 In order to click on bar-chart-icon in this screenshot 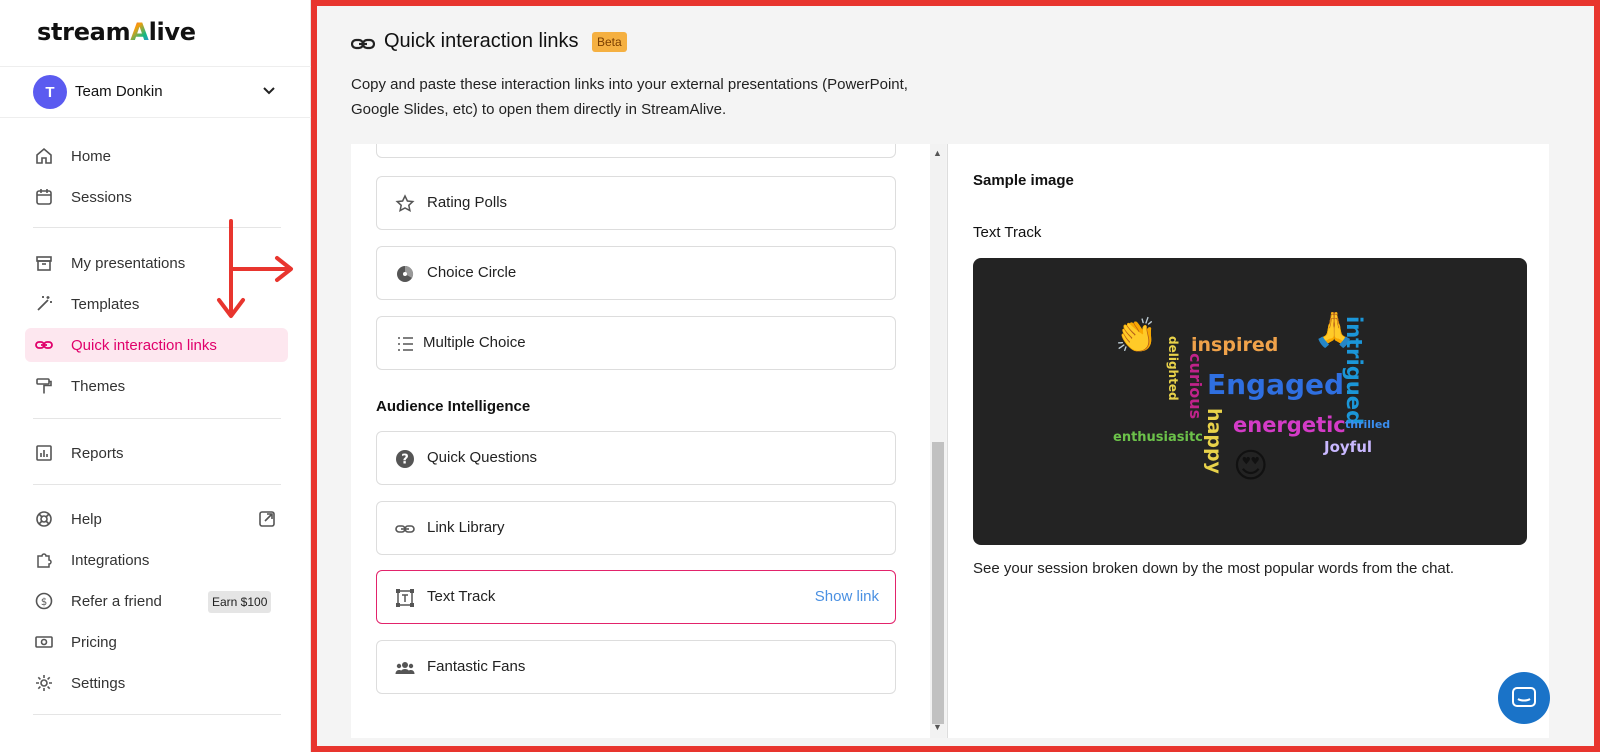, I will do `click(44, 453)`.